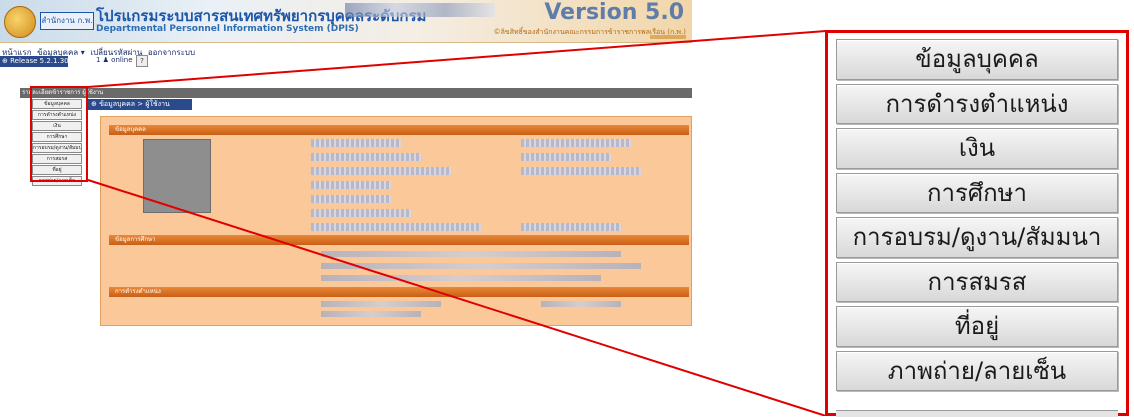  I want to click on zoom-item-marriage: การสมรส, so click(977, 281).